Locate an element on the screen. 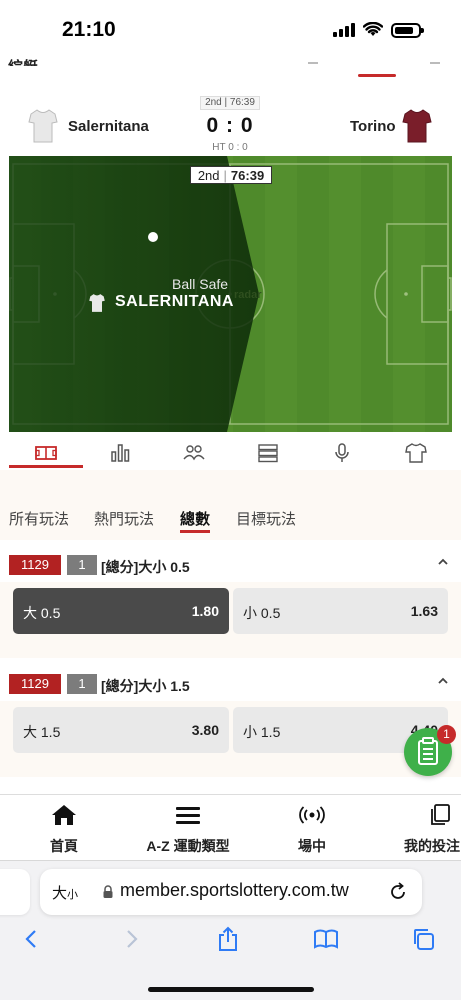  browser-toolbar: 大小 member.sportslottery.com.tw is located at coordinates (230, 930).